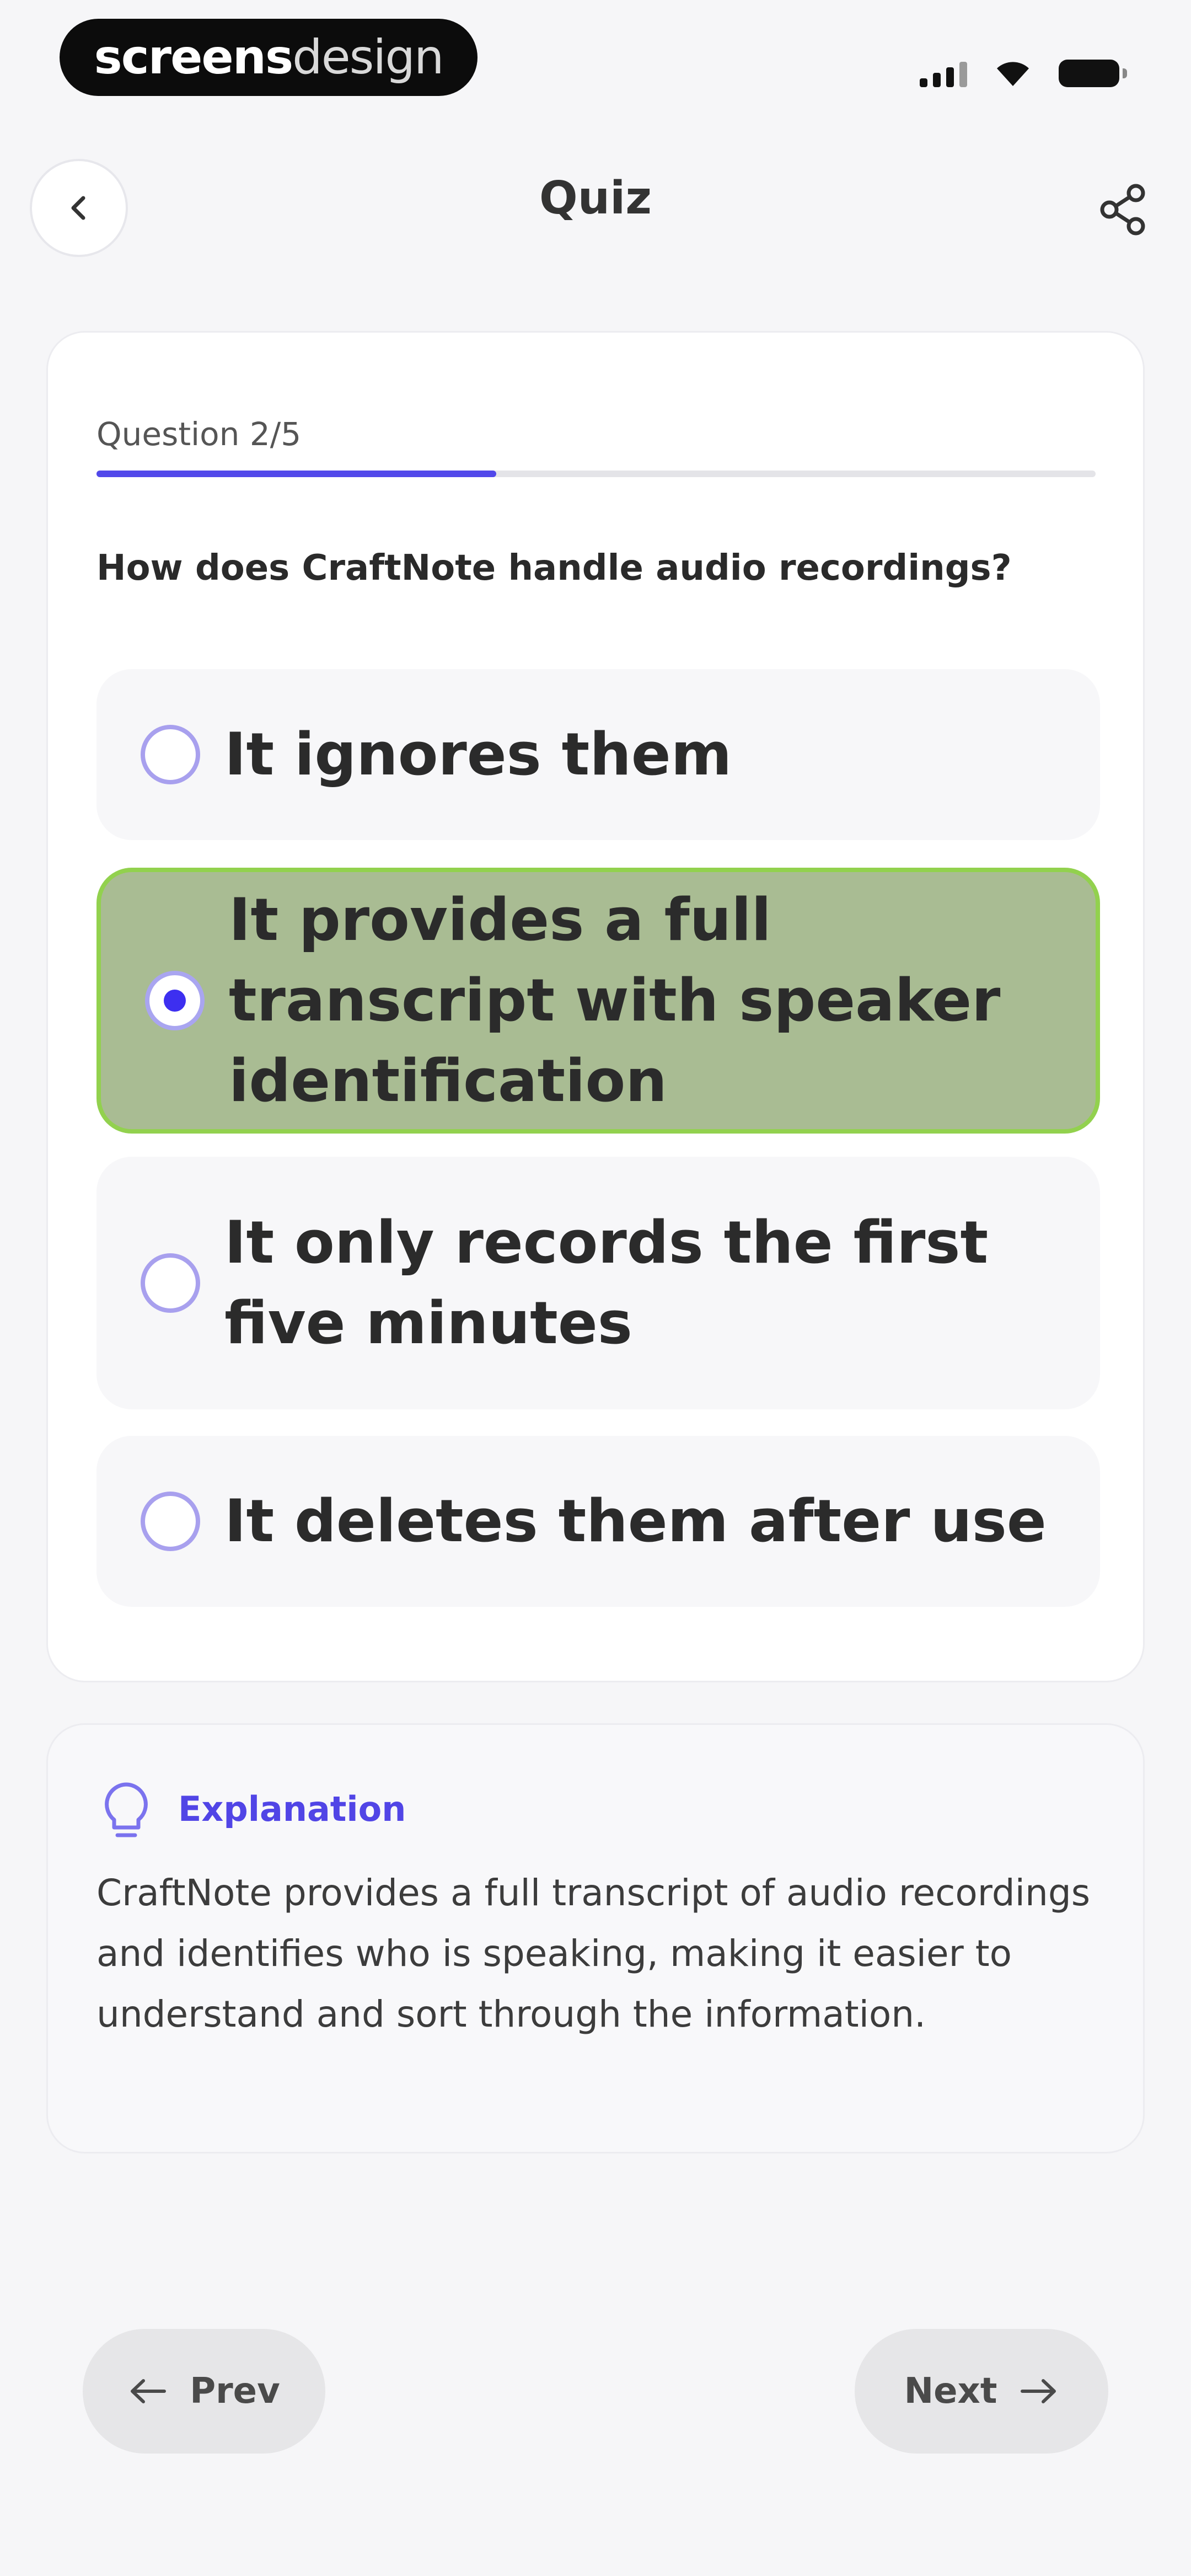 This screenshot has height=2576, width=1191. I want to click on arrow-left-icon, so click(149, 2391).